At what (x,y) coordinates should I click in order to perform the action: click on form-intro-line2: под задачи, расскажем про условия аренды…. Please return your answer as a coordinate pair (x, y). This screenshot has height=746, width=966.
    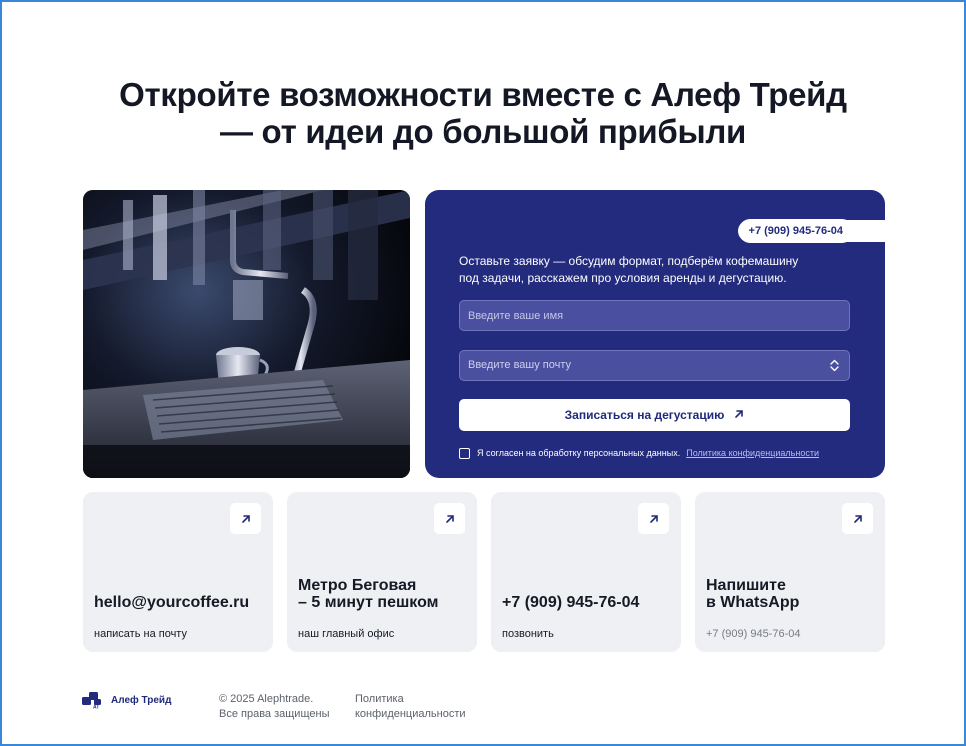
    Looking at the image, I should click on (623, 278).